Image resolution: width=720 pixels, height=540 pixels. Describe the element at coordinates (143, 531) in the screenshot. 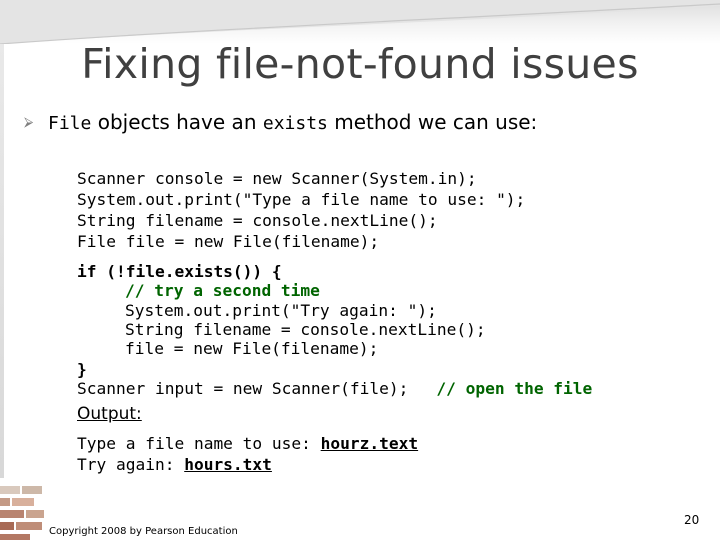

I see `footer-copyright: Copyright 2008 by Pearson Education` at that location.